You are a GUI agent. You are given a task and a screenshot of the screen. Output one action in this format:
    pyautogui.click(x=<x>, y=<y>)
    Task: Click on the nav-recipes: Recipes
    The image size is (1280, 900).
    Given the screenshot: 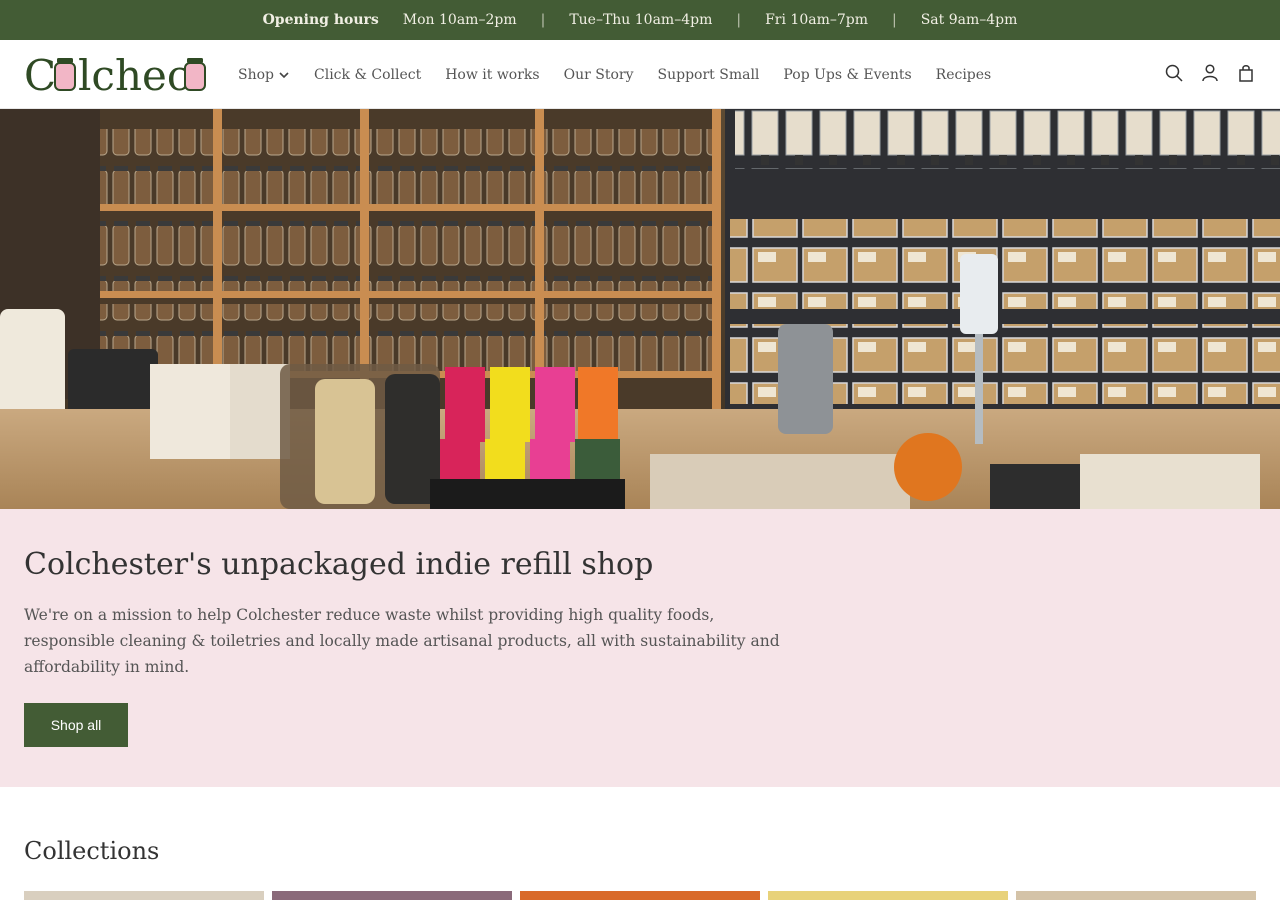 What is the action you would take?
    pyautogui.click(x=964, y=75)
    